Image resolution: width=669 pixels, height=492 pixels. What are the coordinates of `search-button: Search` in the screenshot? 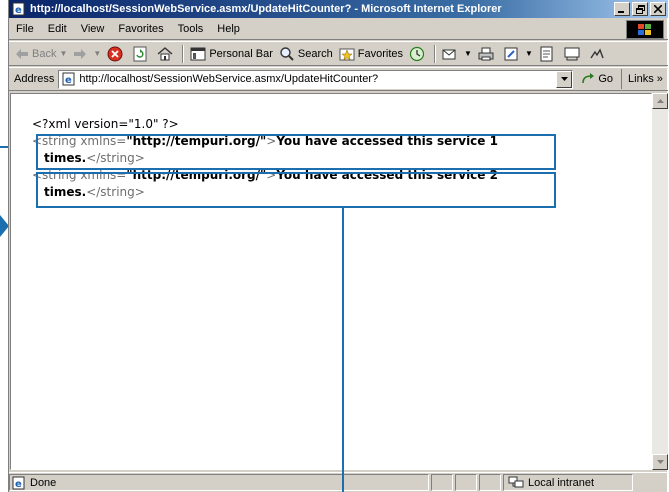 It's located at (306, 54).